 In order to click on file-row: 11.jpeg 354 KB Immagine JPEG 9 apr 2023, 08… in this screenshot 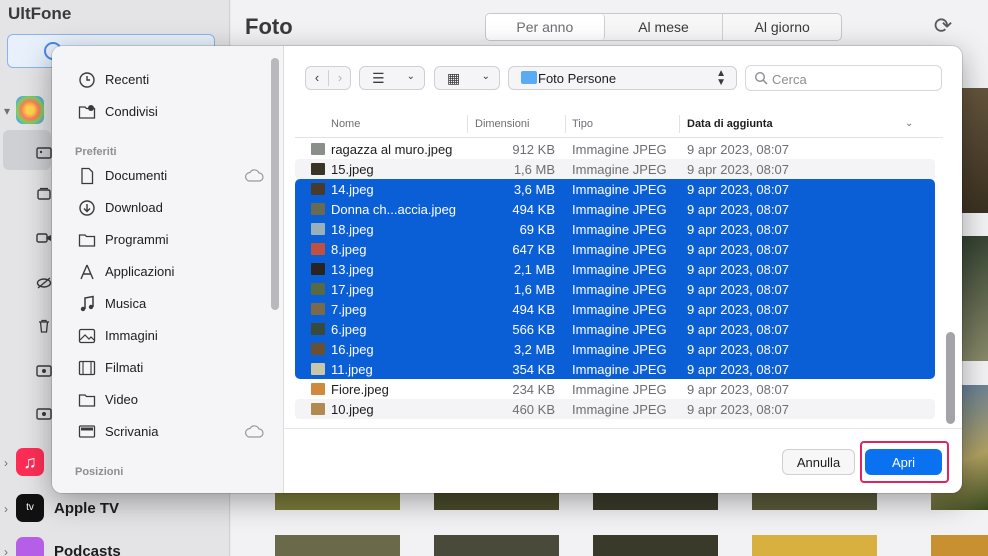, I will do `click(615, 369)`.